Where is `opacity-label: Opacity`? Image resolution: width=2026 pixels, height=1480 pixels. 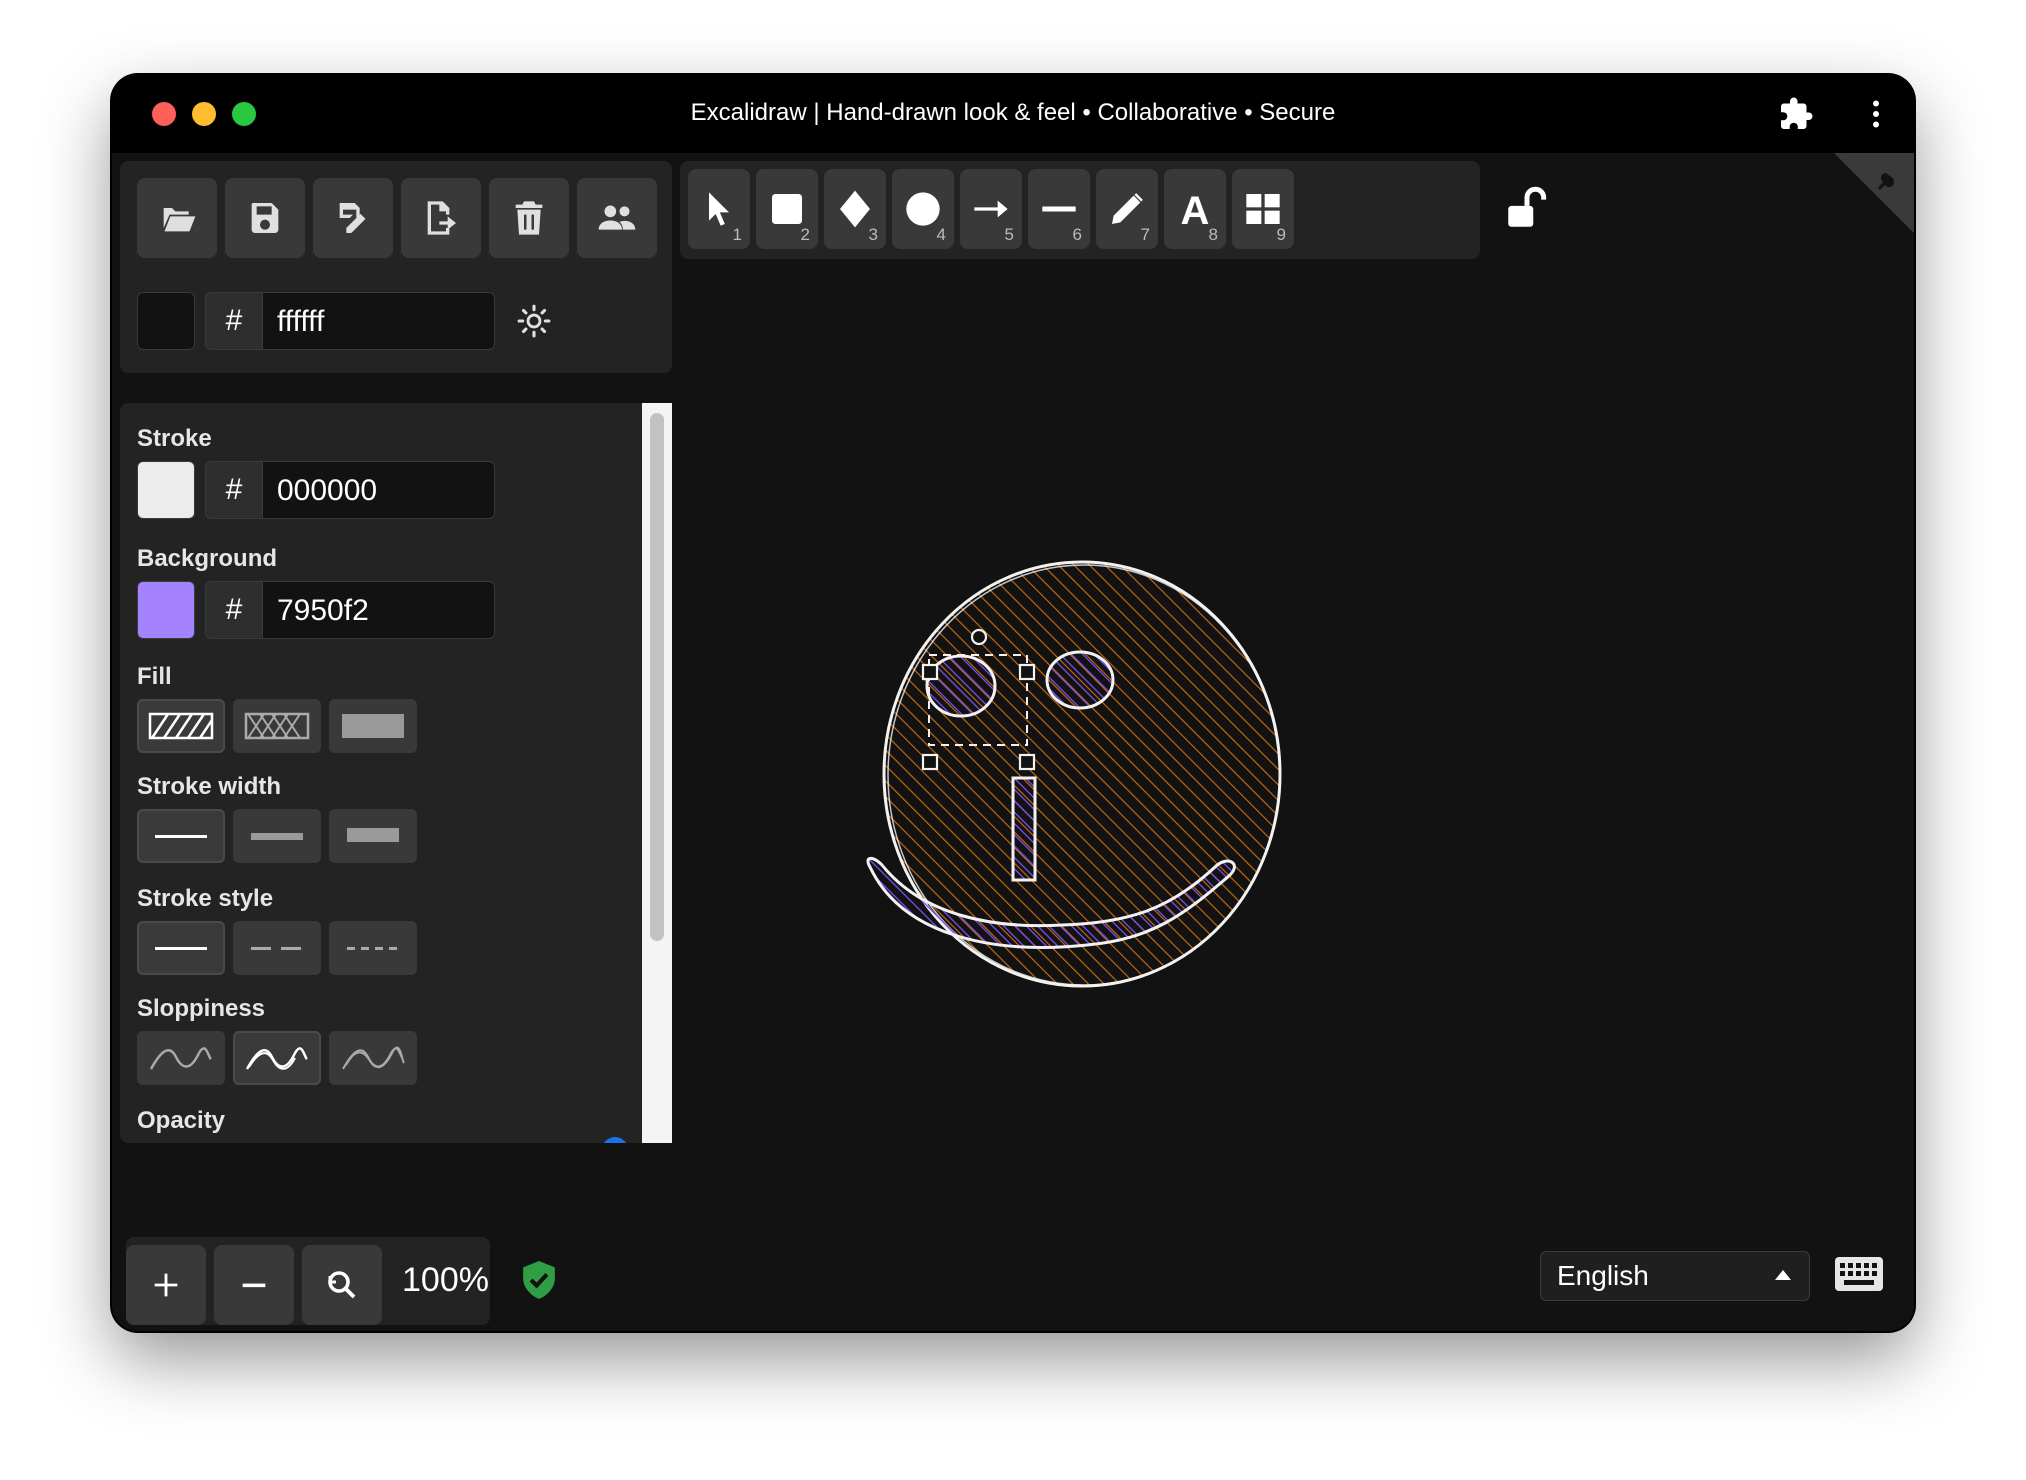 opacity-label: Opacity is located at coordinates (181, 1120).